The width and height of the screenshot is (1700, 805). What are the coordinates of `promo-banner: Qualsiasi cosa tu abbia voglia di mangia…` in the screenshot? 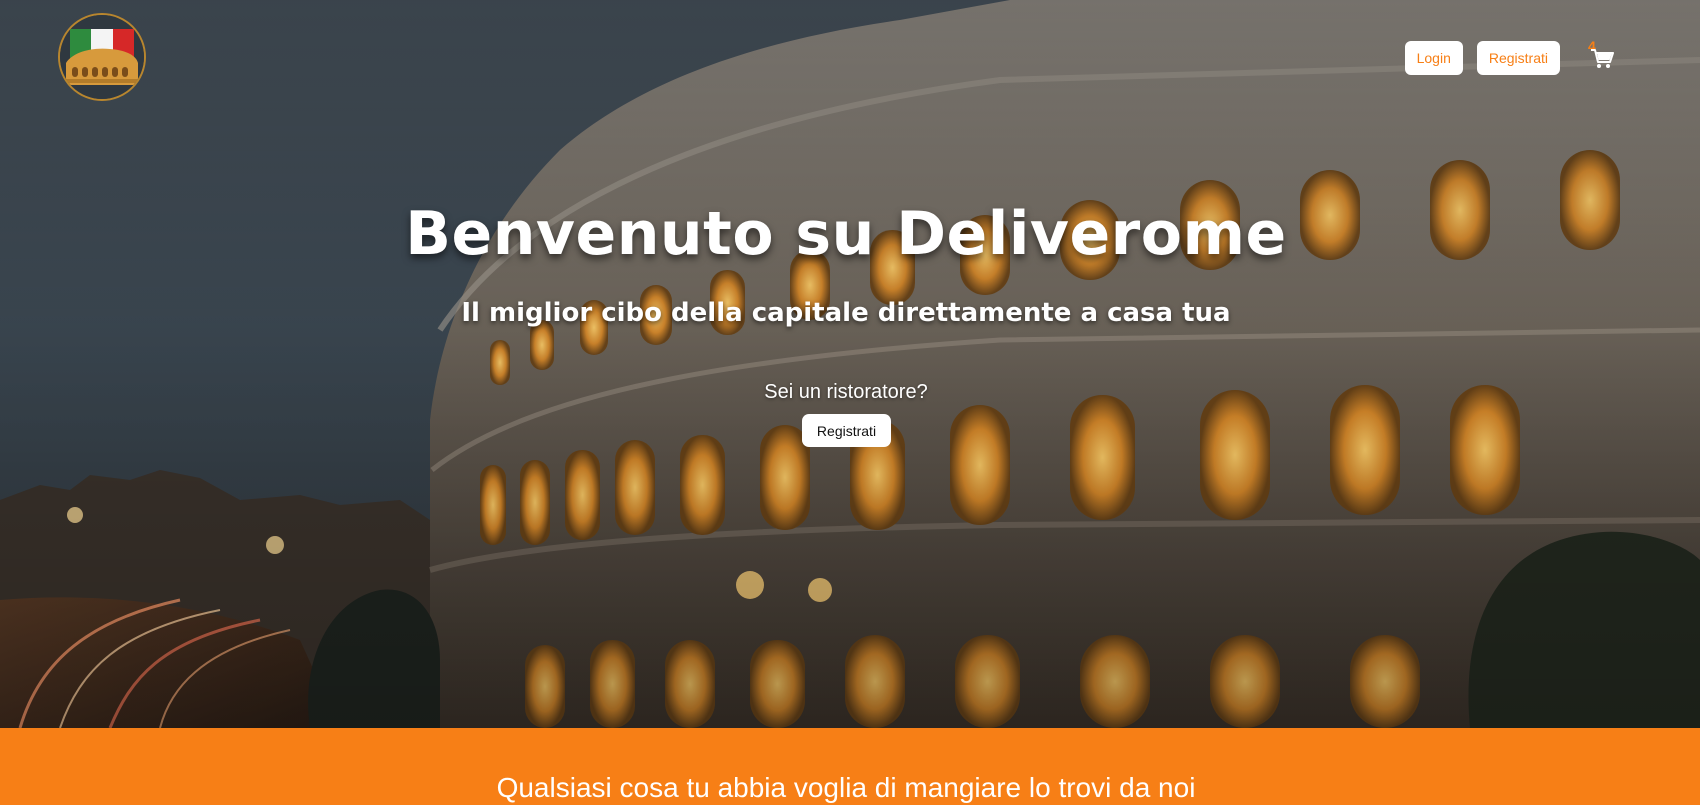 It's located at (850, 766).